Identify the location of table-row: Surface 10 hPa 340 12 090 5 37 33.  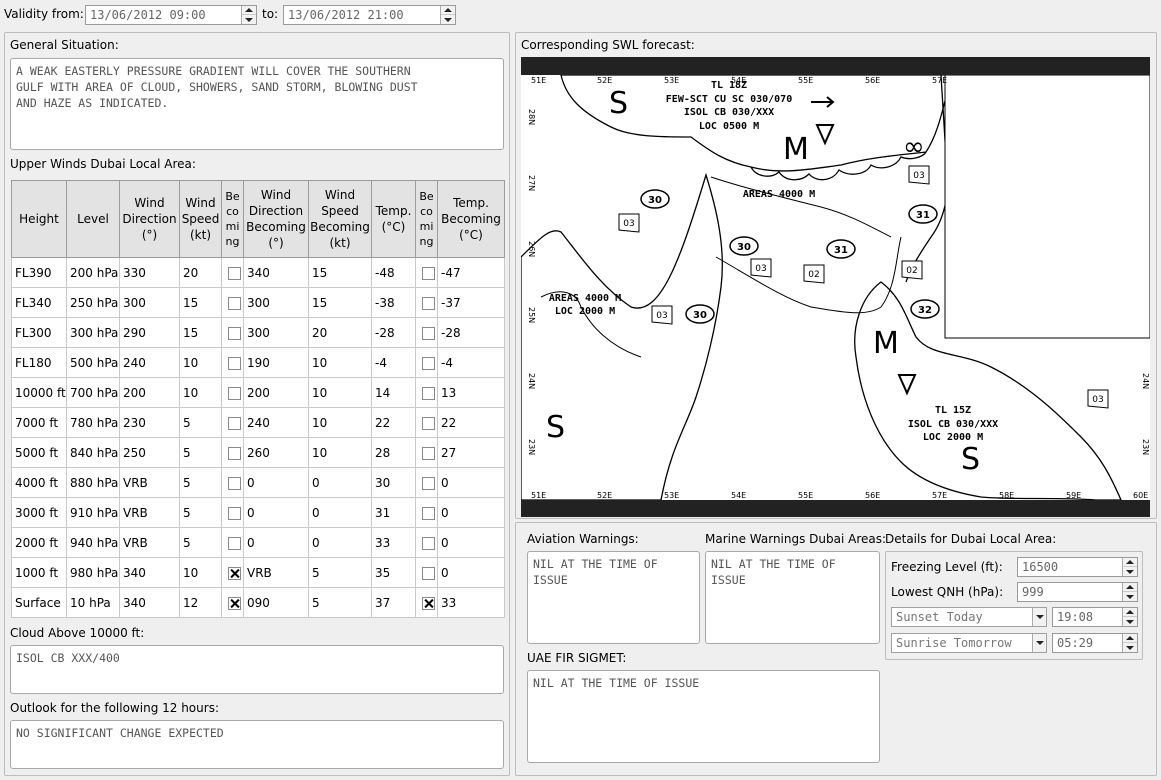
(258, 602).